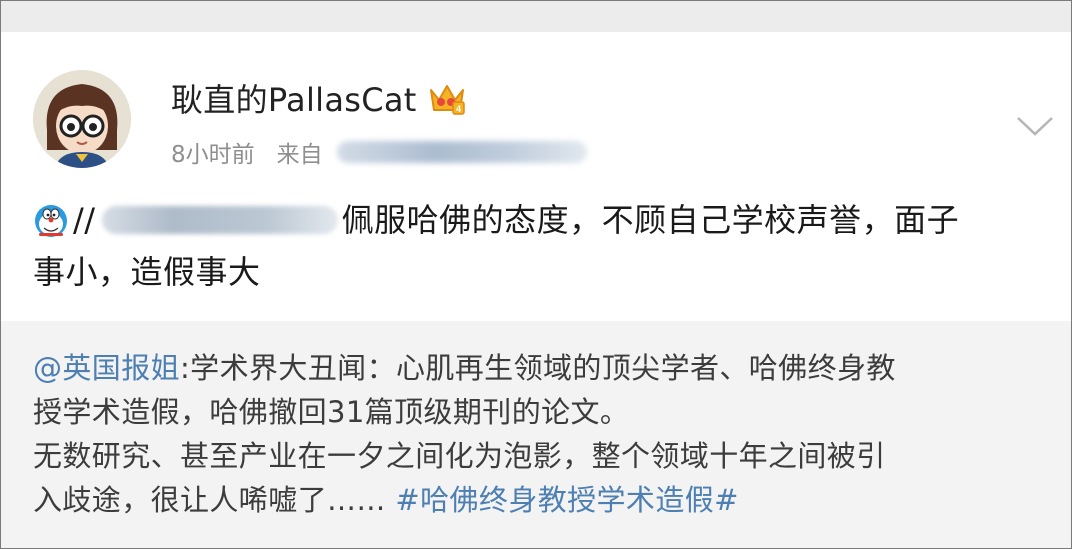 This screenshot has width=1072, height=549. What do you see at coordinates (331, 412) in the screenshot?
I see `reposted-line-2-text: 授学术造假，哈佛撤回31篇顶级期刊的论文。` at bounding box center [331, 412].